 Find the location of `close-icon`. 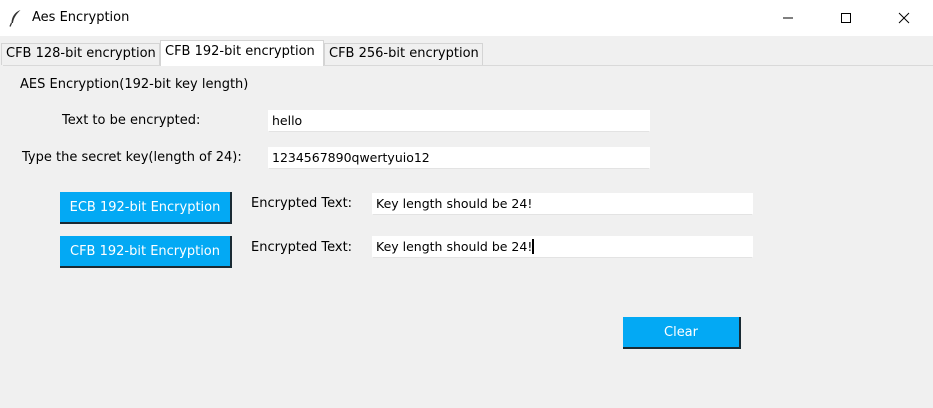

close-icon is located at coordinates (904, 18).